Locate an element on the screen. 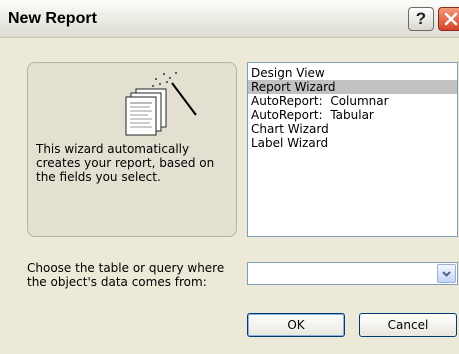 The height and width of the screenshot is (354, 459). close-button is located at coordinates (448, 19).